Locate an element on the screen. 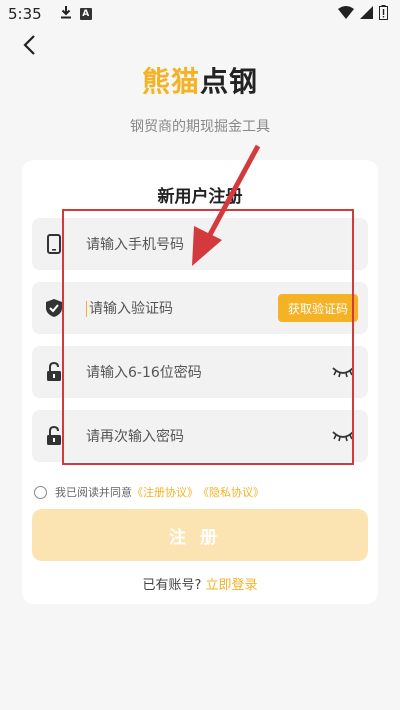 The image size is (400, 710). confirm-password-field: 请再次输入密码 is located at coordinates (200, 436).